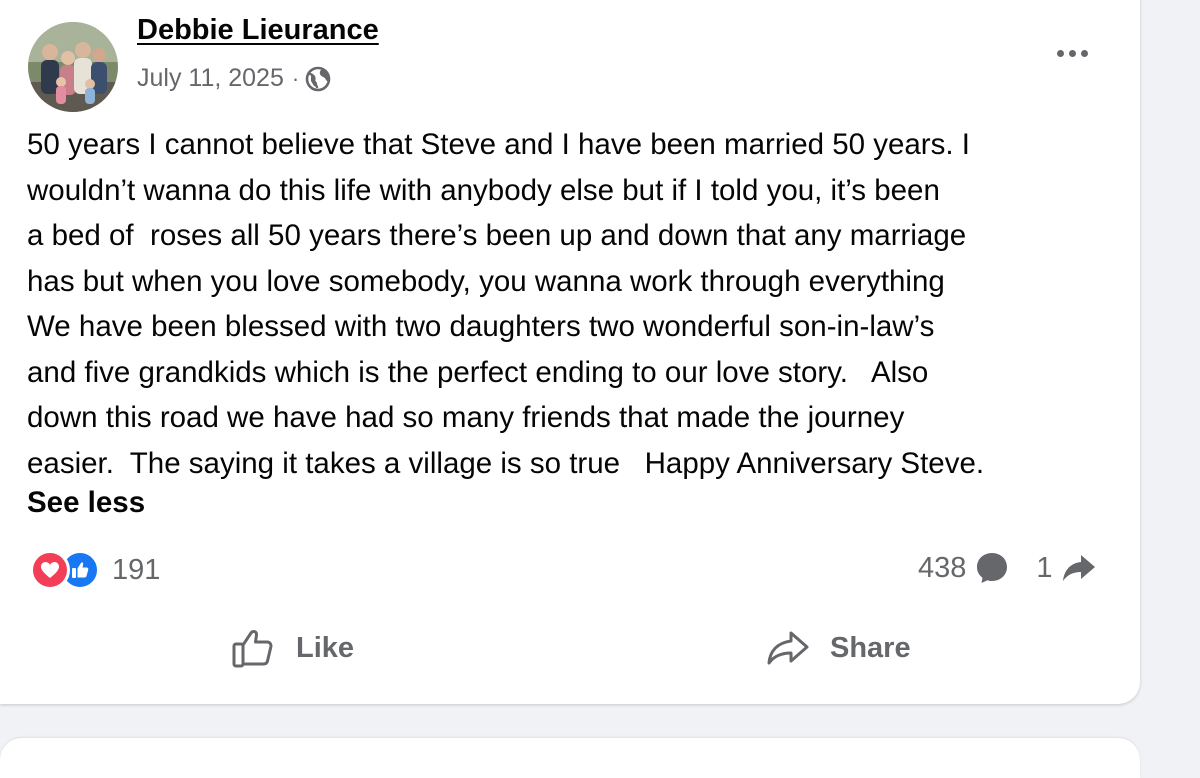 The image size is (1200, 778). I want to click on share-arrow-icon, so click(1078, 568).